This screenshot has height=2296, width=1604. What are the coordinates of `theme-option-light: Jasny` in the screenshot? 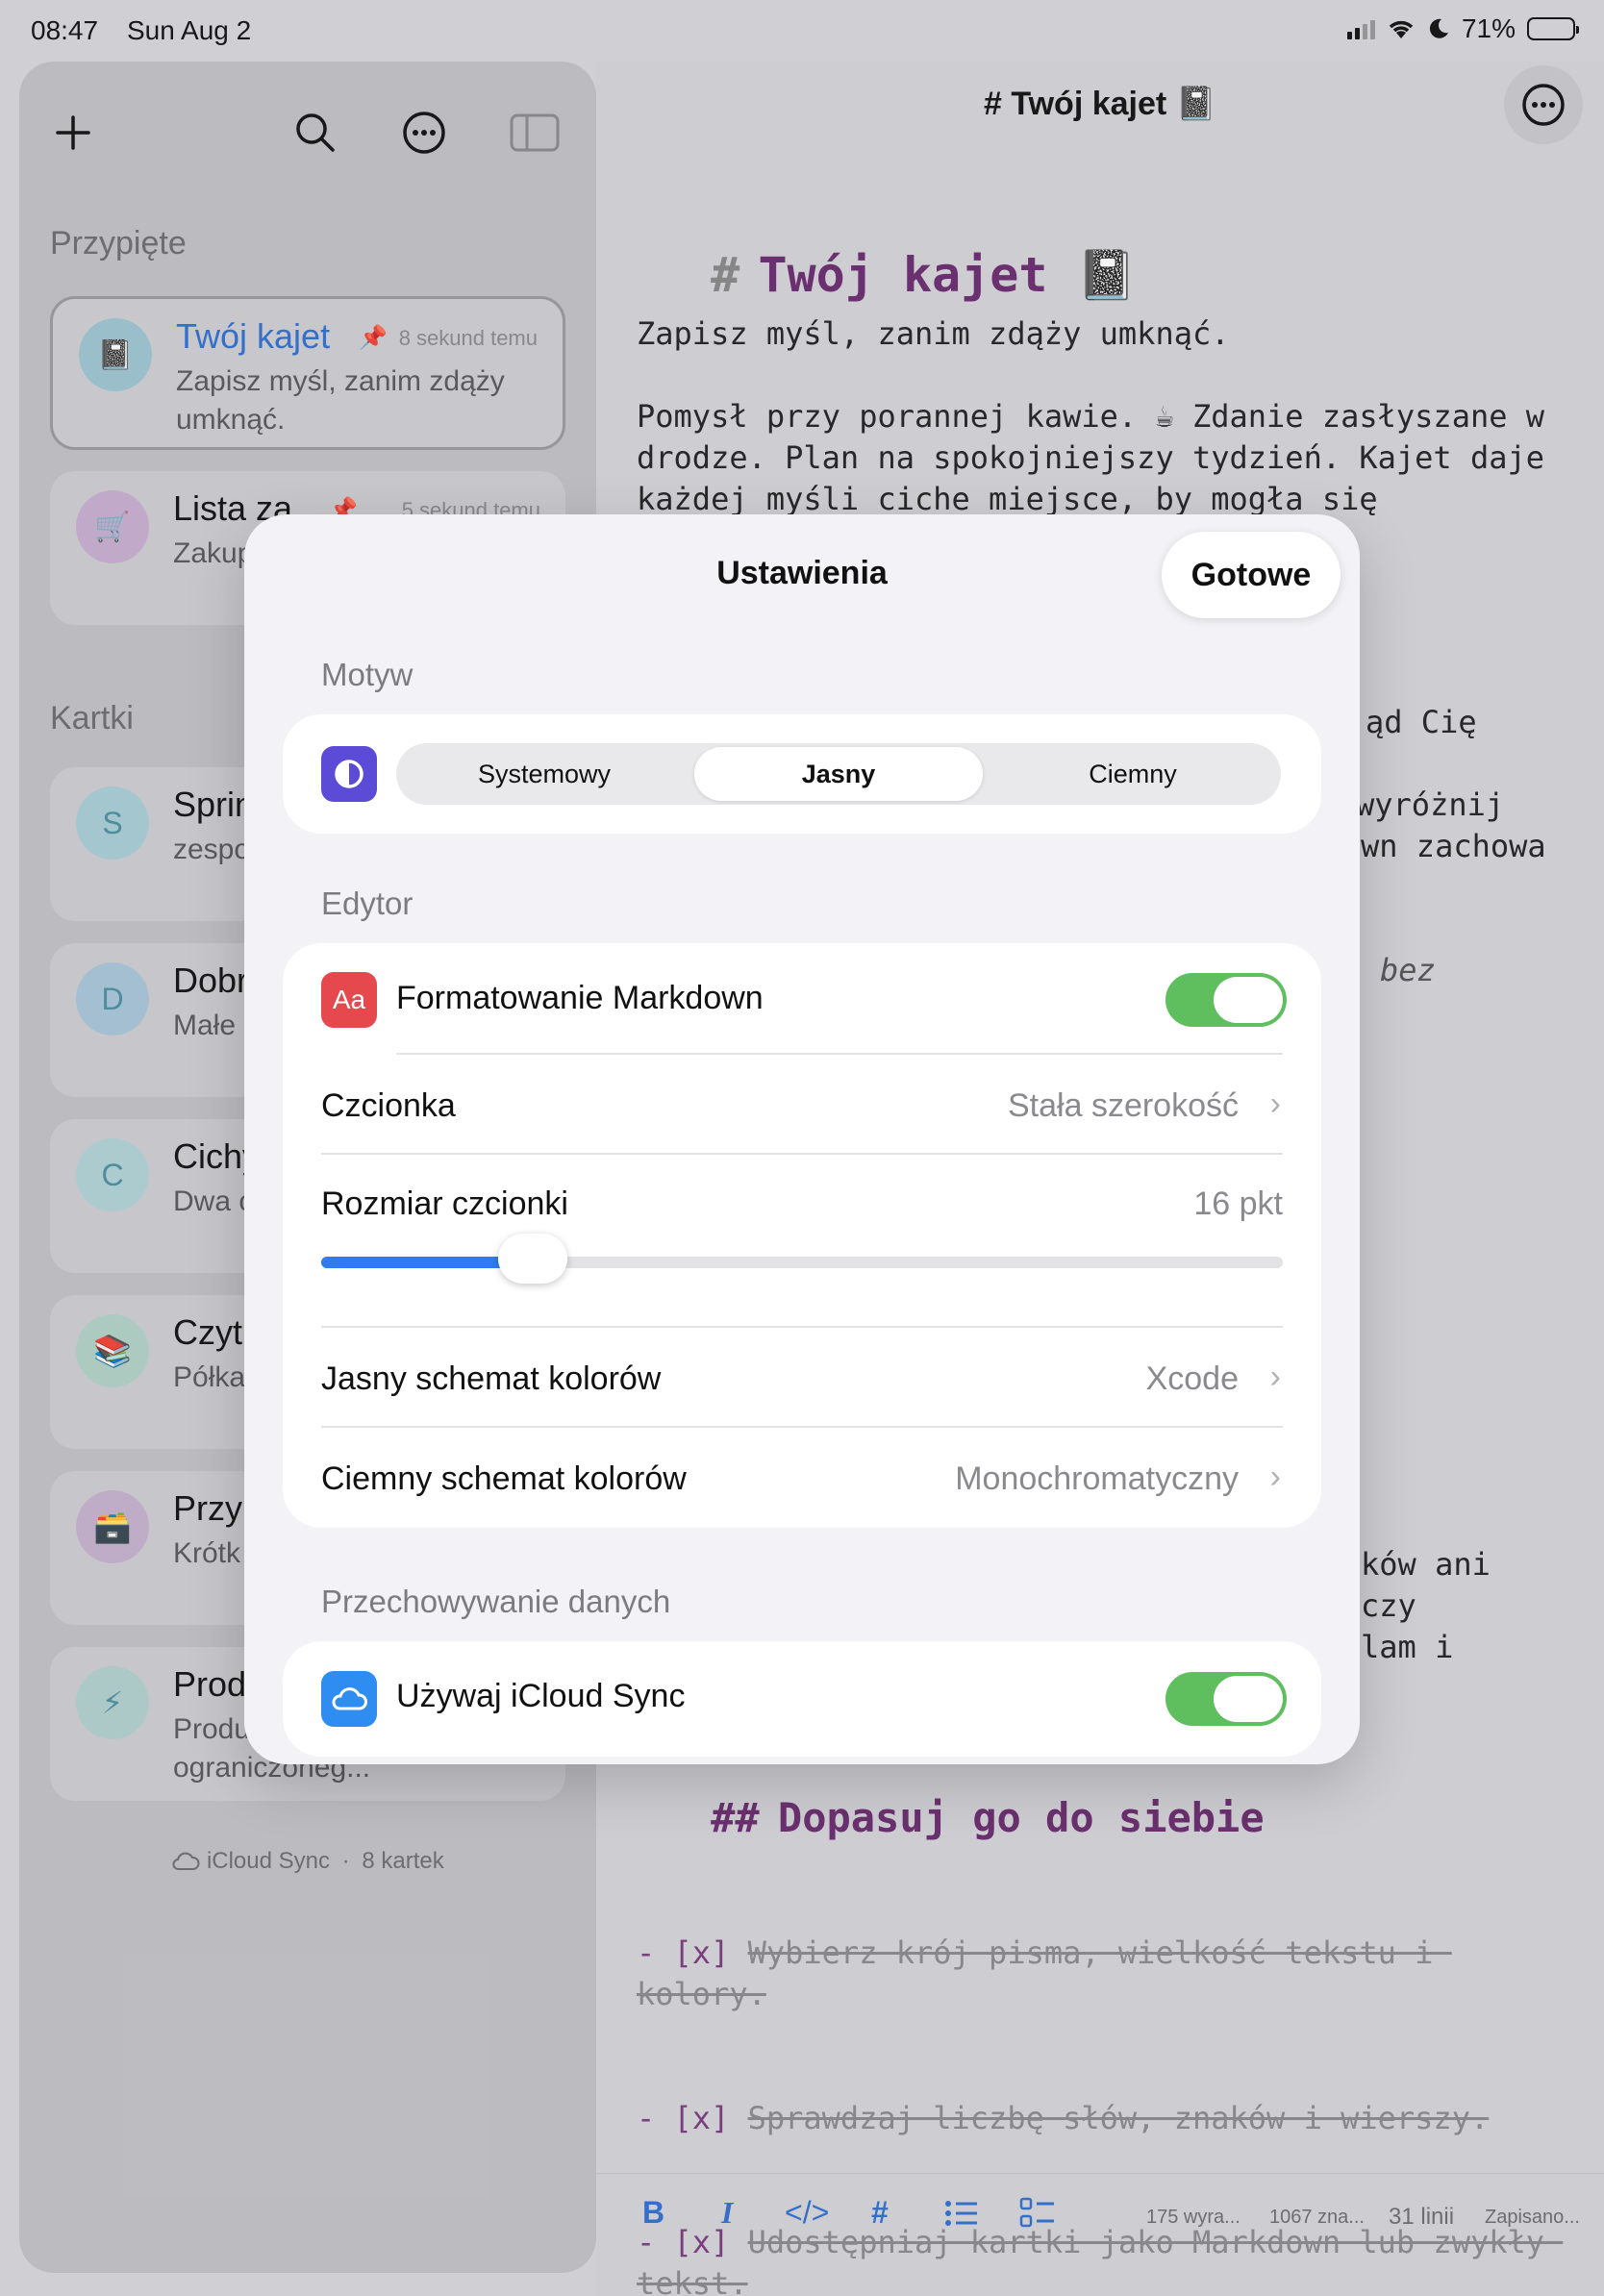 It's located at (838, 774).